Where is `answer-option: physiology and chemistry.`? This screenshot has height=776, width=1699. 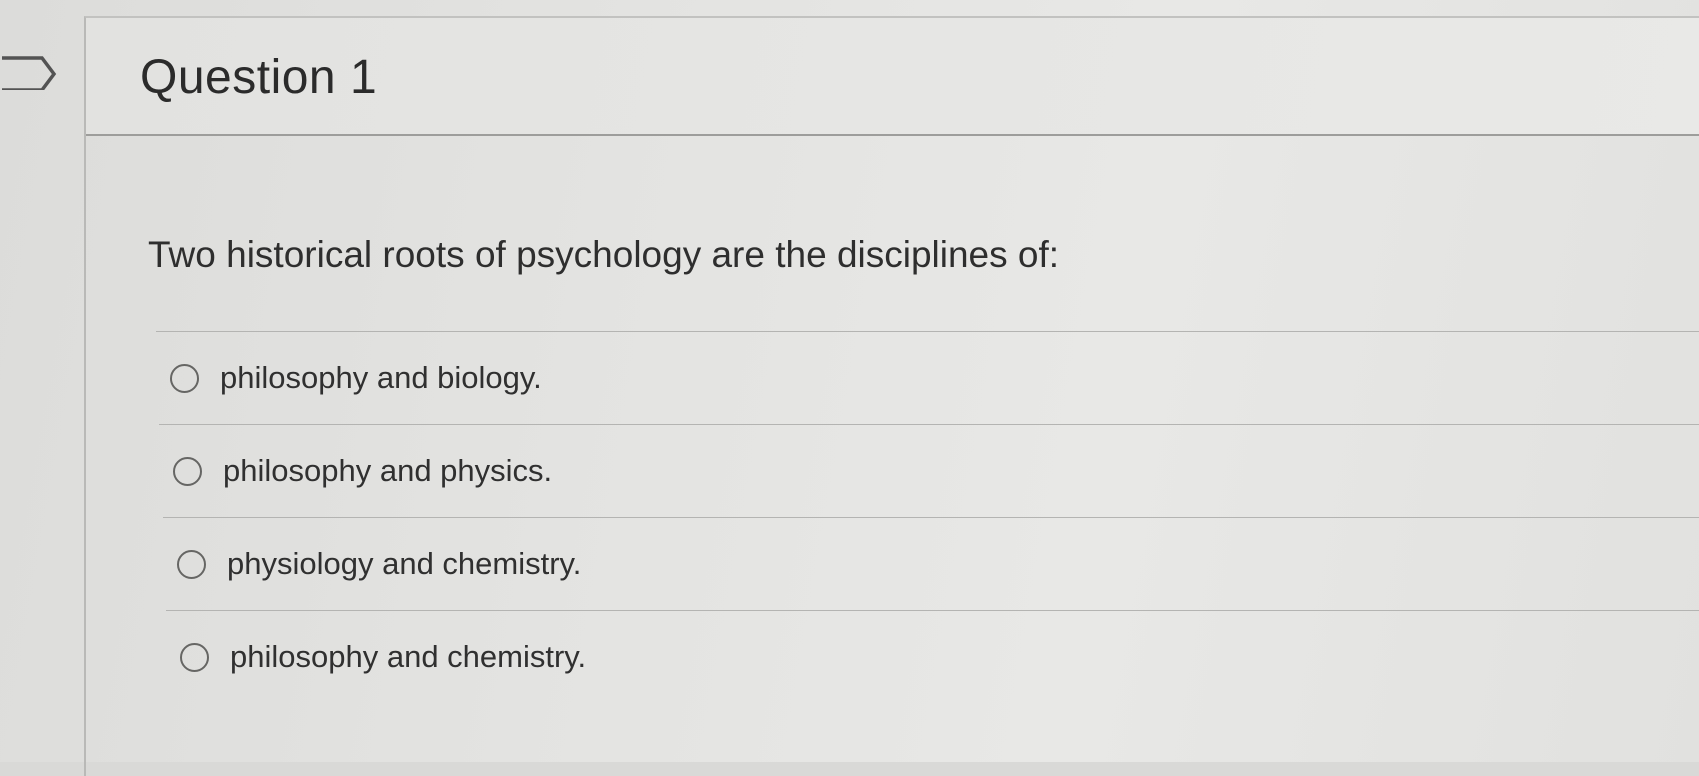
answer-option: physiology and chemistry. is located at coordinates (931, 563).